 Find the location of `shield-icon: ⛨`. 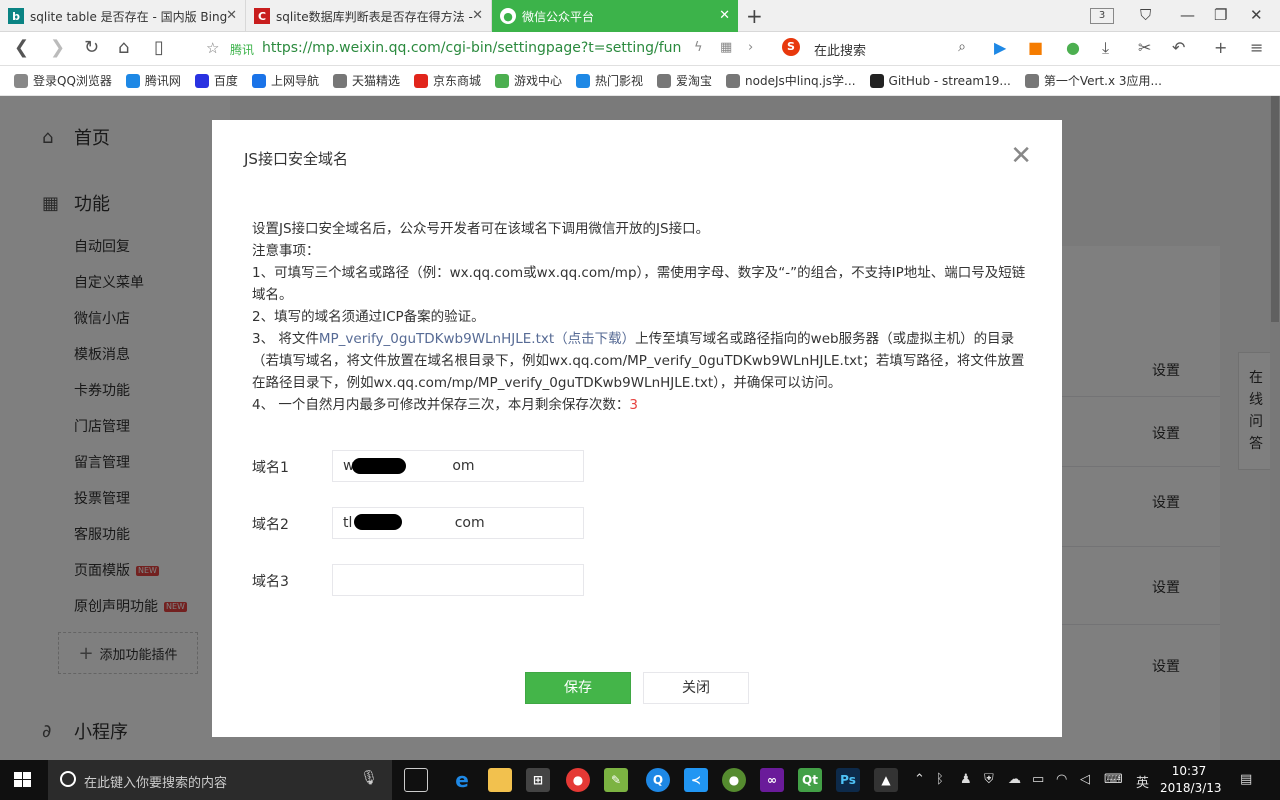

shield-icon: ⛨ is located at coordinates (989, 779).